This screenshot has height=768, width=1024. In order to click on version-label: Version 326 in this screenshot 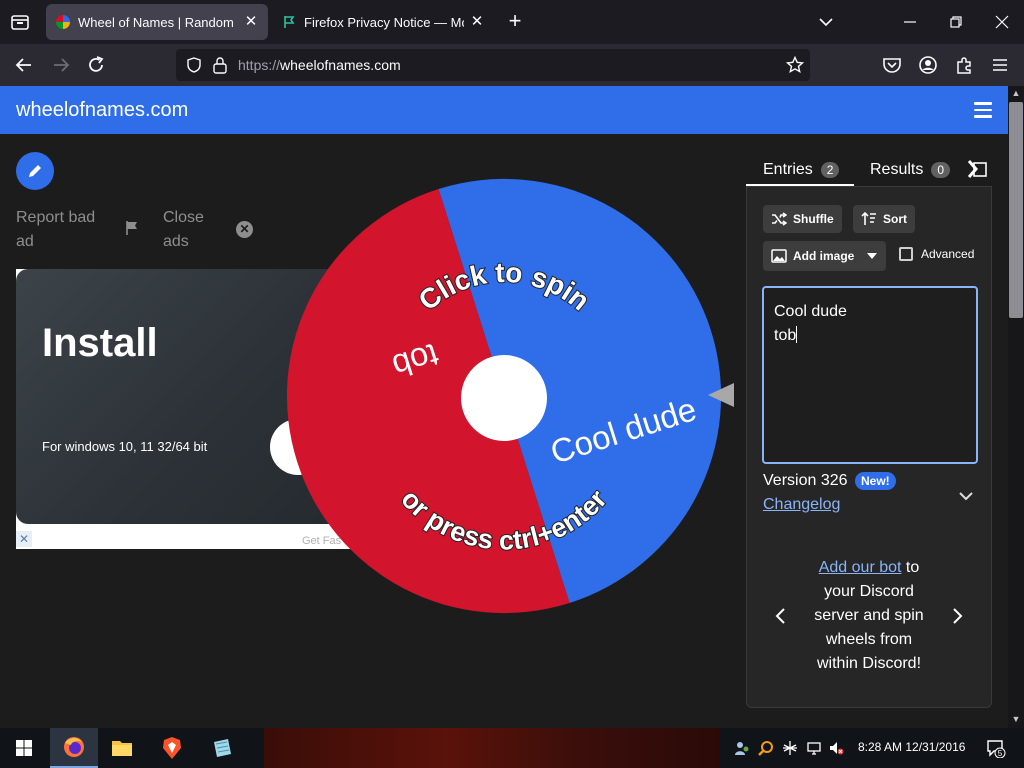, I will do `click(805, 480)`.